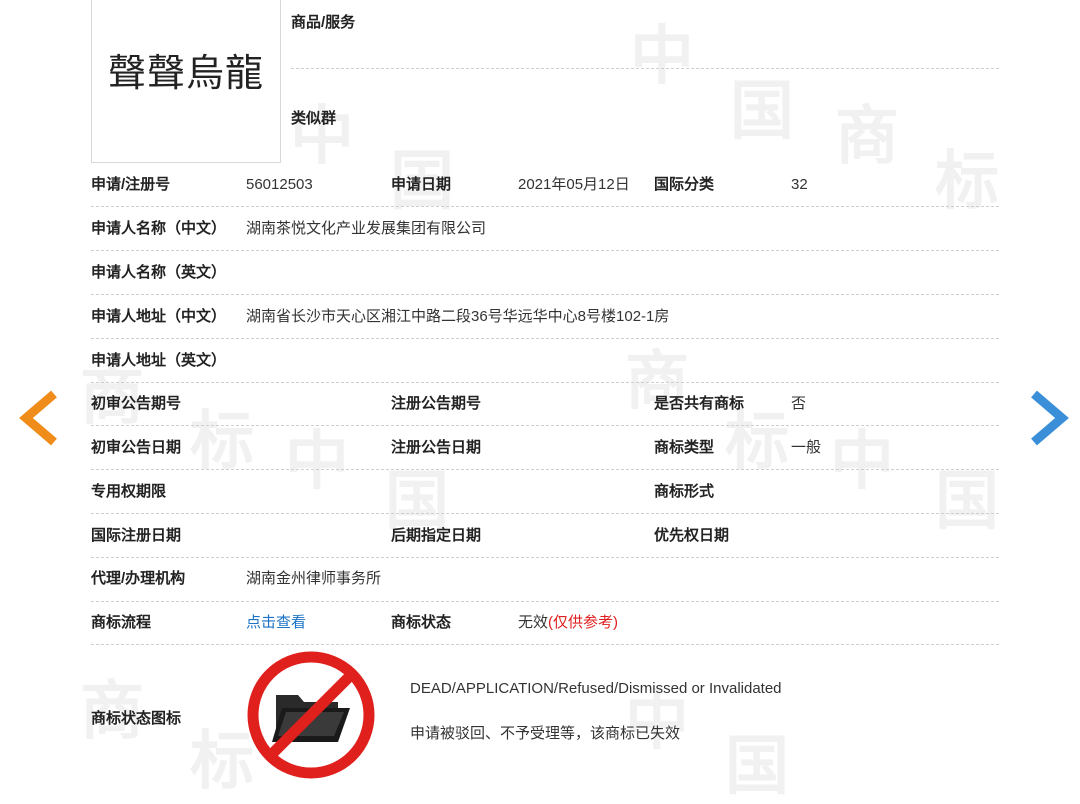 This screenshot has width=1080, height=804. I want to click on row-announcement-date: 初审公告日期 注册公告日期 商标类型 一般, so click(545, 448).